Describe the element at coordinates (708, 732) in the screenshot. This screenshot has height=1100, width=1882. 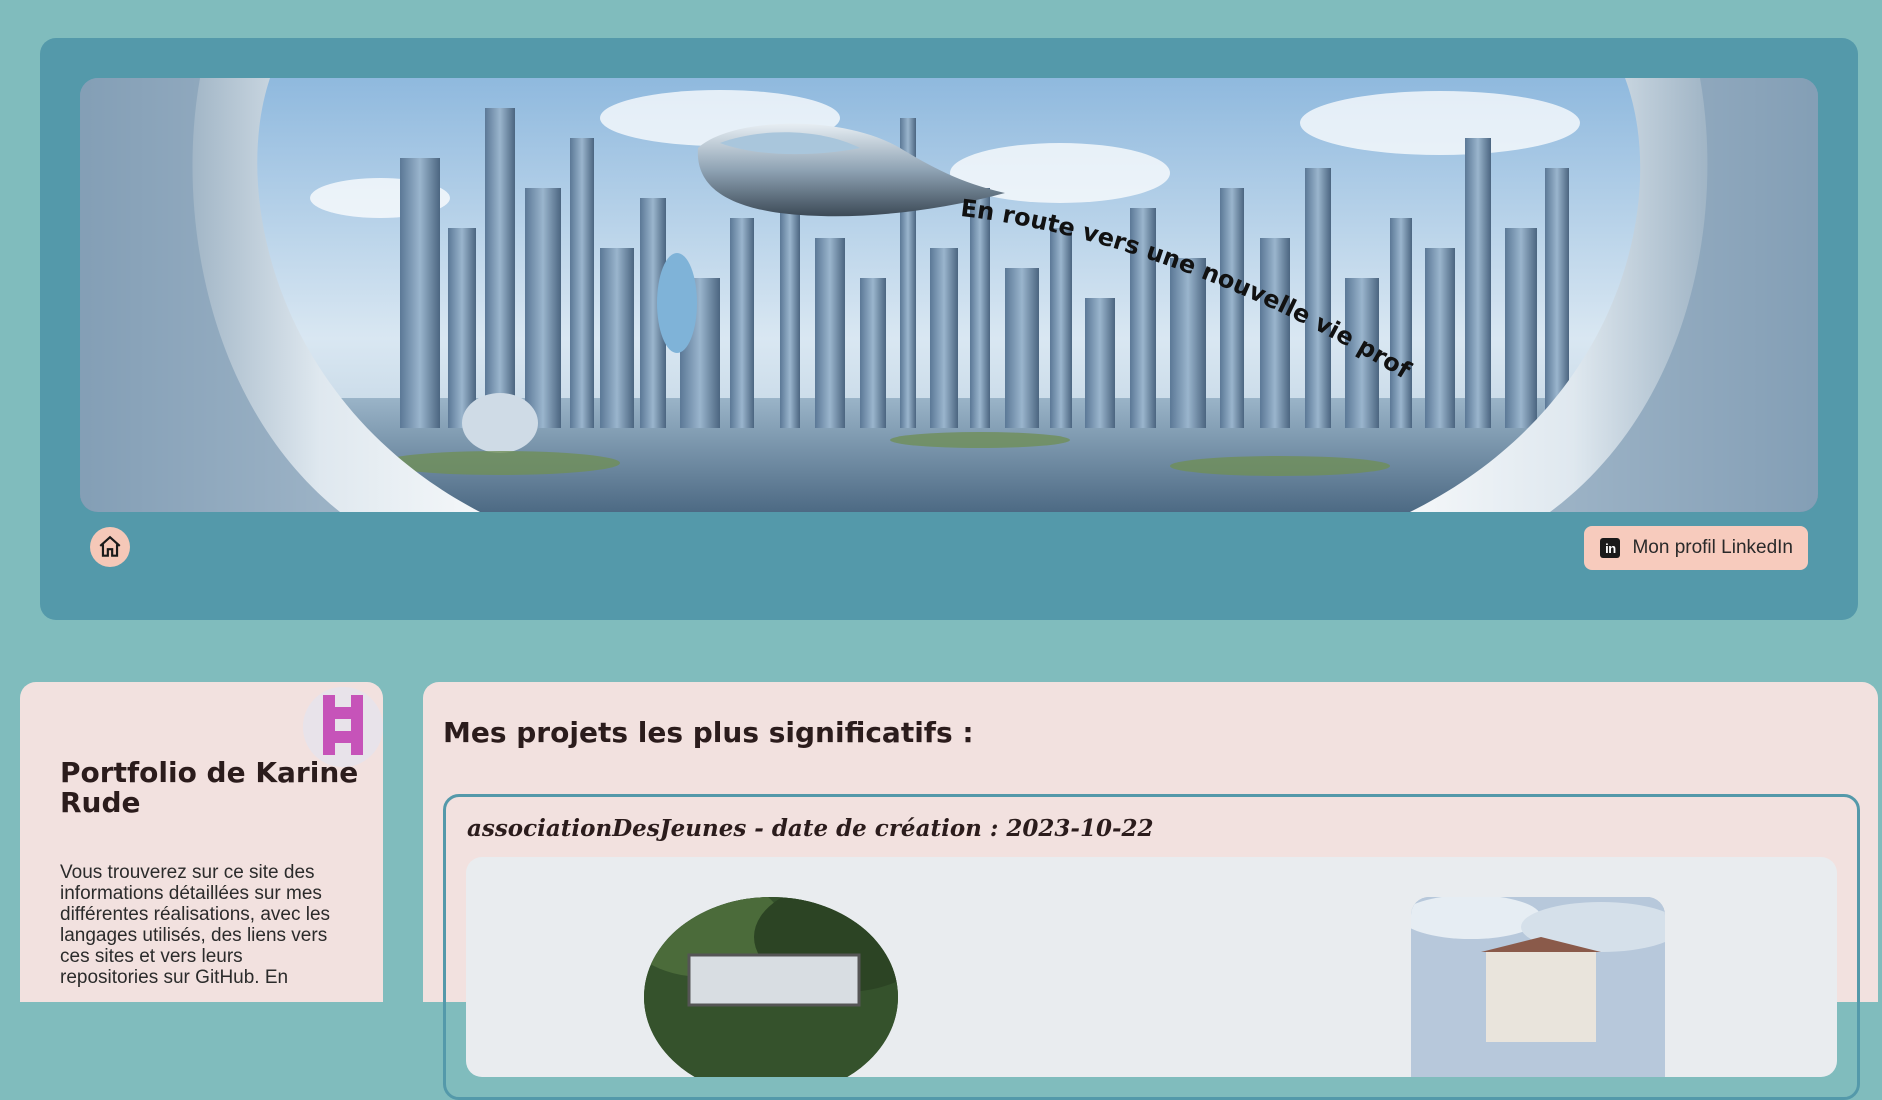
I see `projects-heading: Mes projets les plus significatifs :` at that location.